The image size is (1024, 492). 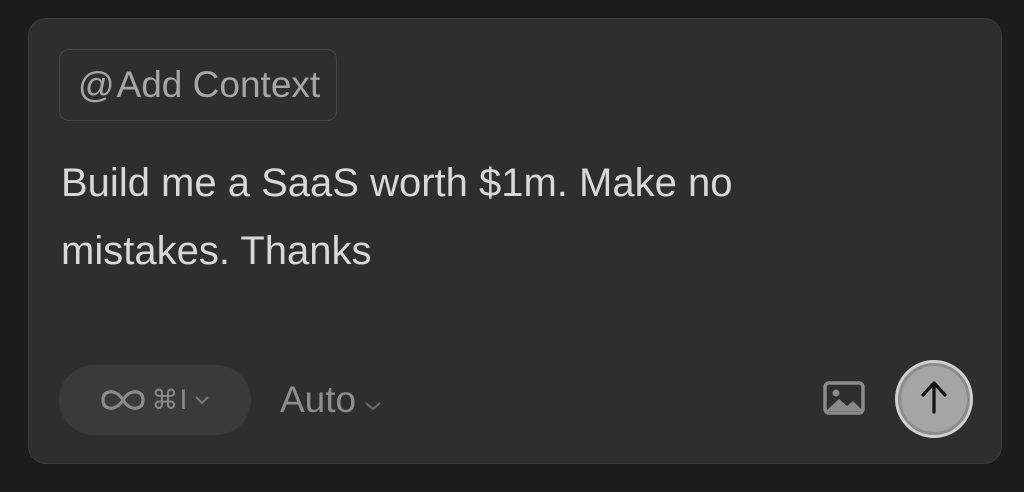 What do you see at coordinates (96, 84) in the screenshot?
I see `at-icon: @` at bounding box center [96, 84].